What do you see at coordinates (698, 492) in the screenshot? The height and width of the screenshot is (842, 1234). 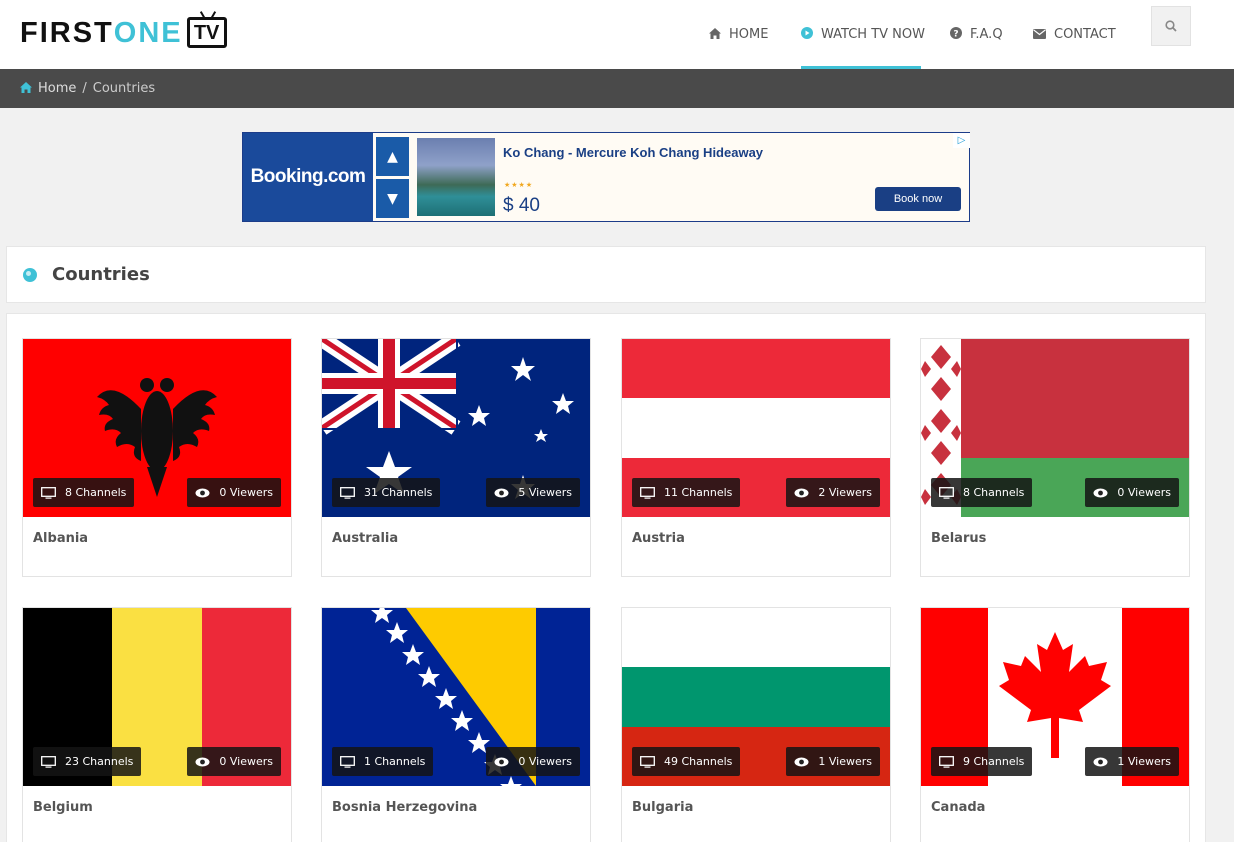 I see `channels-count: 11 Channels` at bounding box center [698, 492].